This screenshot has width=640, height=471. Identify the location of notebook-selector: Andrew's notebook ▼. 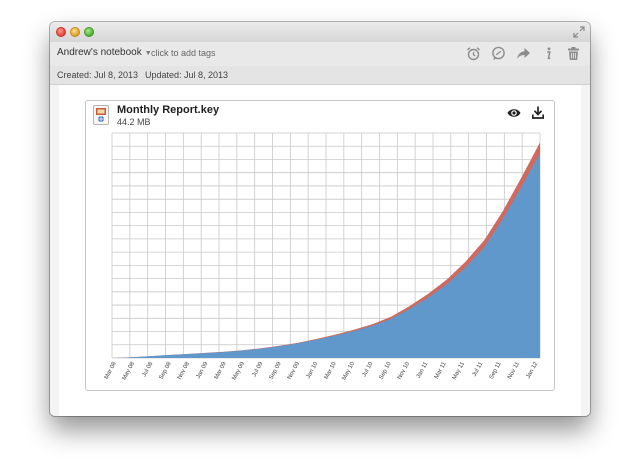
(104, 52).